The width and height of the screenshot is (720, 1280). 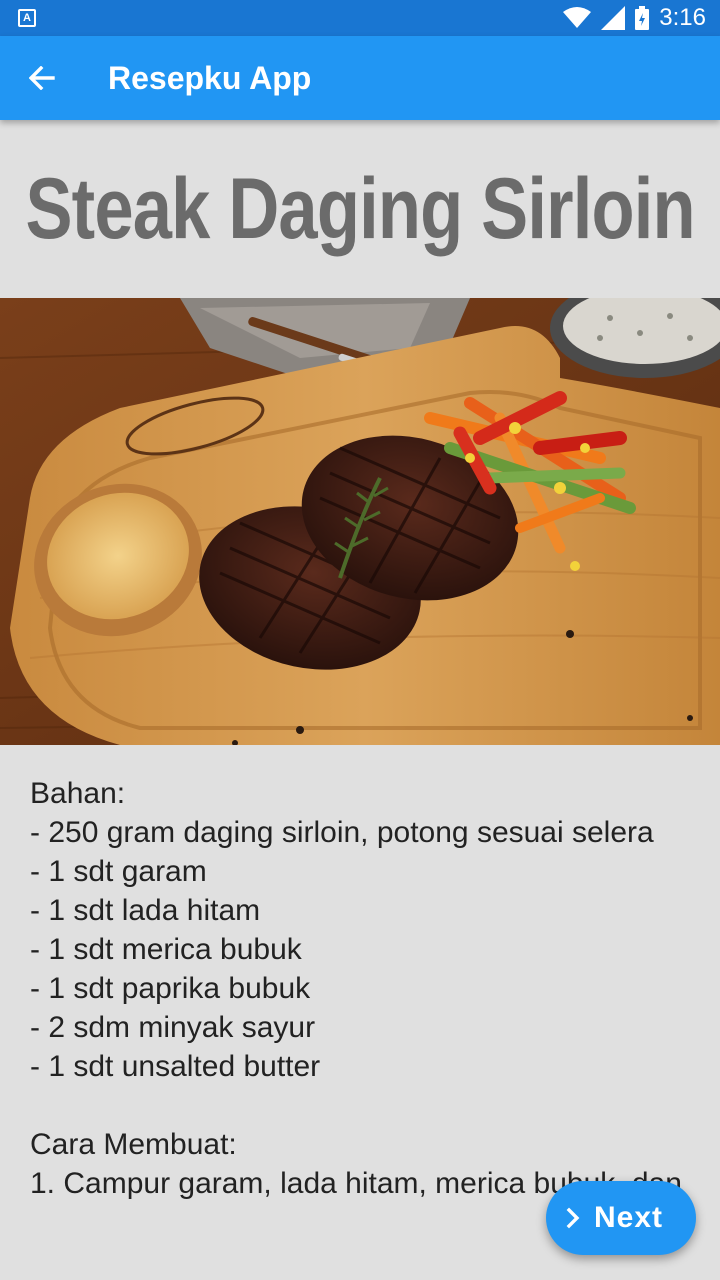 What do you see at coordinates (360, 18) in the screenshot?
I see `status-bar: A 3:16` at bounding box center [360, 18].